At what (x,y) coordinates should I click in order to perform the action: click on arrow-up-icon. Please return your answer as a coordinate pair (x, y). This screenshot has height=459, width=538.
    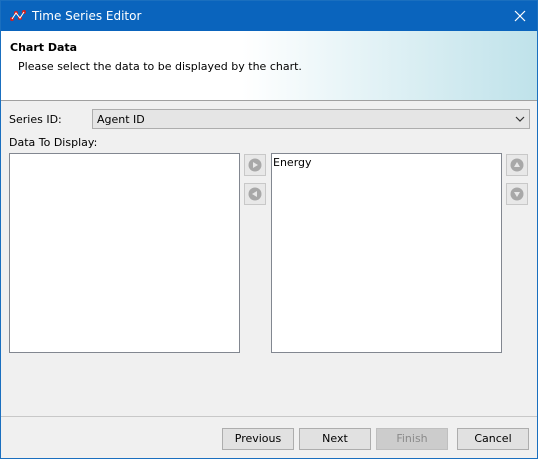
    Looking at the image, I should click on (517, 165).